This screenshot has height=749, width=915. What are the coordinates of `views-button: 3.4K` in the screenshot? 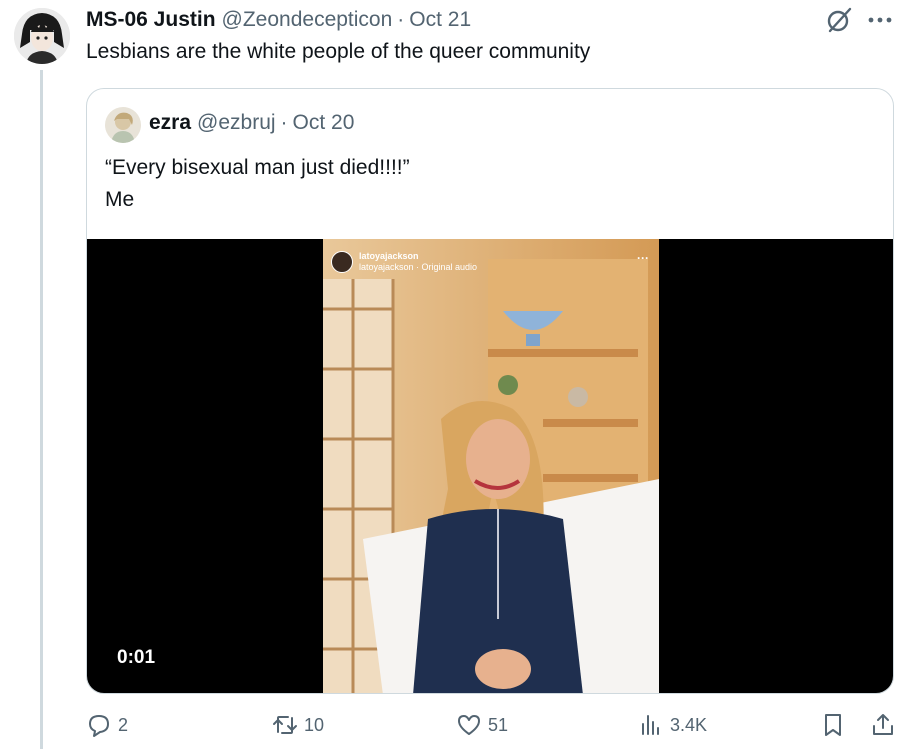 It's located at (672, 725).